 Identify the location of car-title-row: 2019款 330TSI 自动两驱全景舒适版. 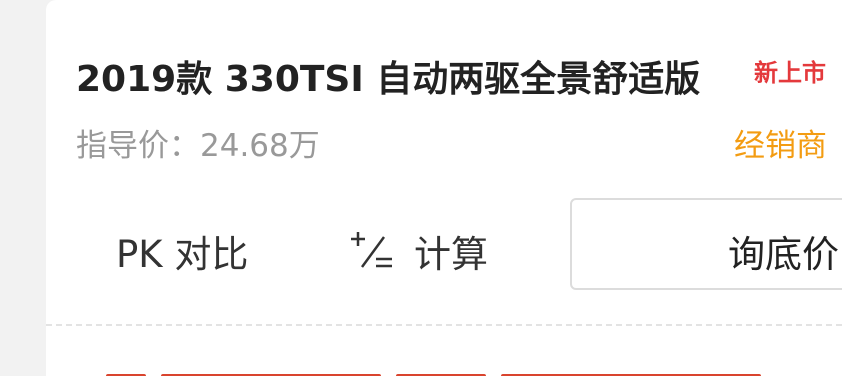
(388, 76).